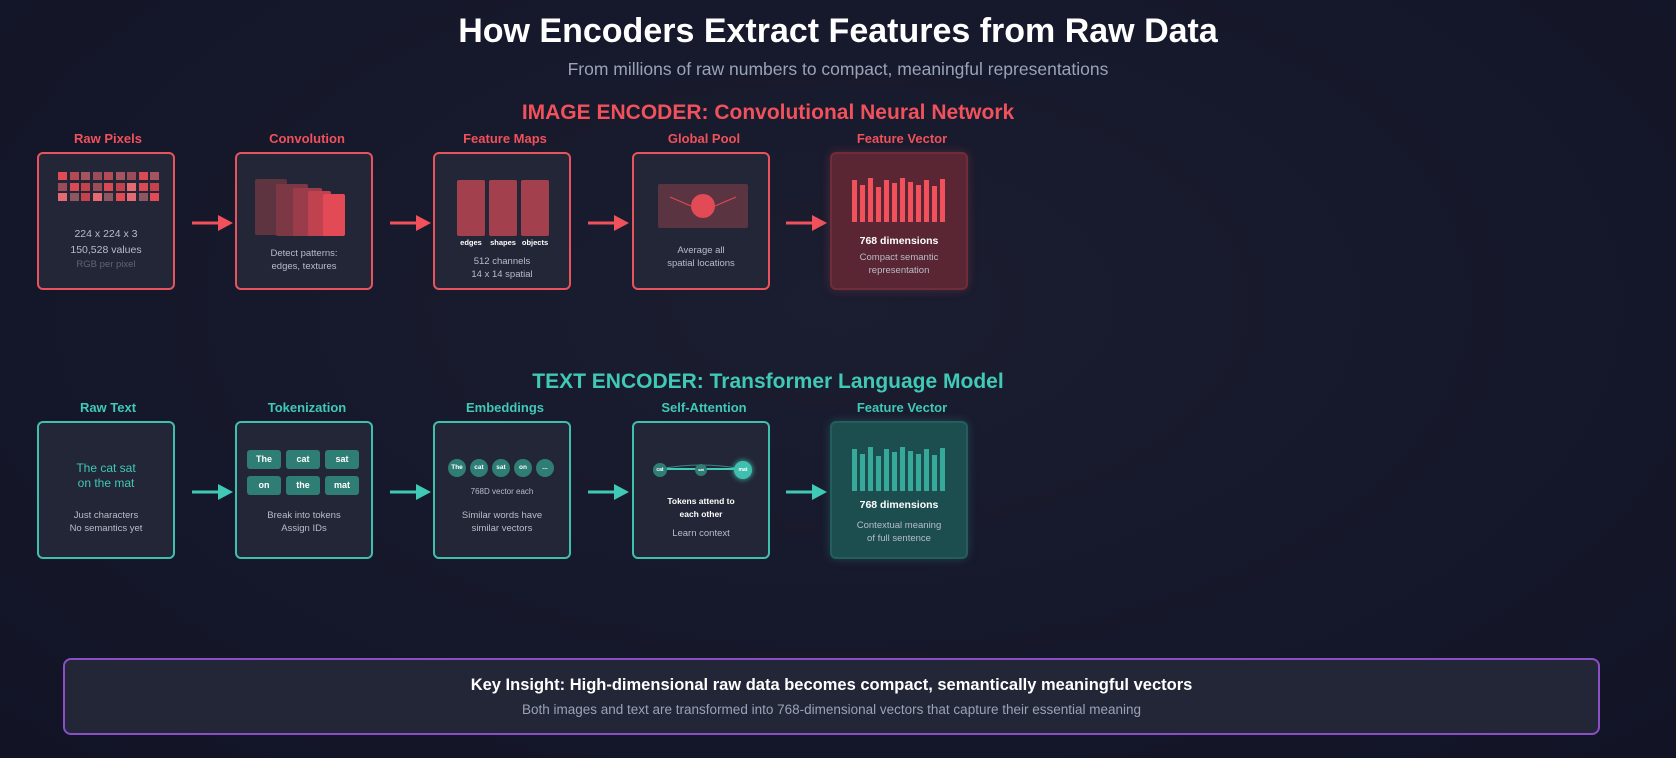 Image resolution: width=1676 pixels, height=758 pixels. What do you see at coordinates (701, 470) in the screenshot?
I see `attention-node: sat` at bounding box center [701, 470].